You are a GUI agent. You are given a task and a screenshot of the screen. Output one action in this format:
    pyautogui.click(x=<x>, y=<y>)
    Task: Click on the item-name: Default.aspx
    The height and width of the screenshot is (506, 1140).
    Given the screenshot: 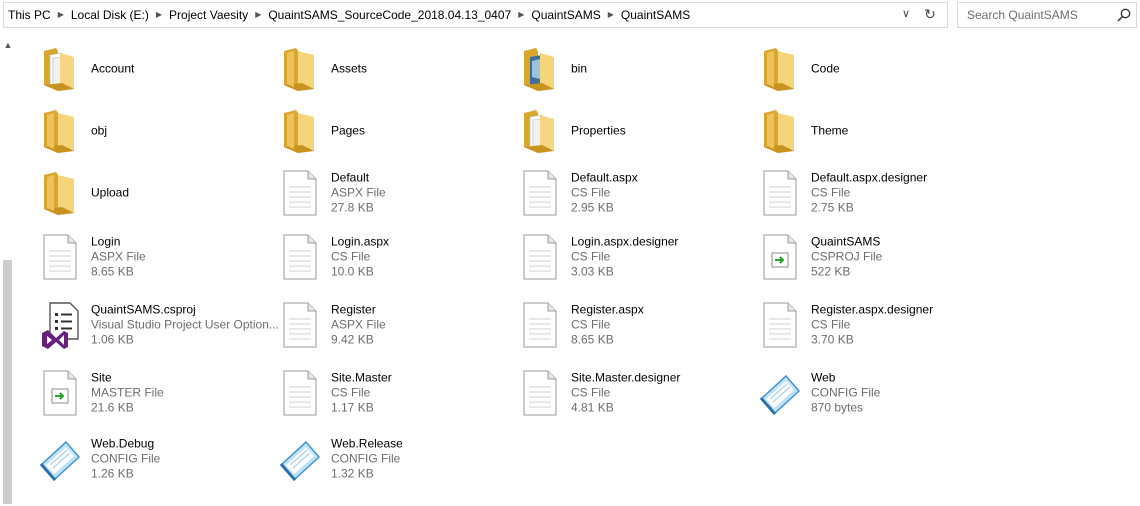 What is the action you would take?
    pyautogui.click(x=604, y=177)
    